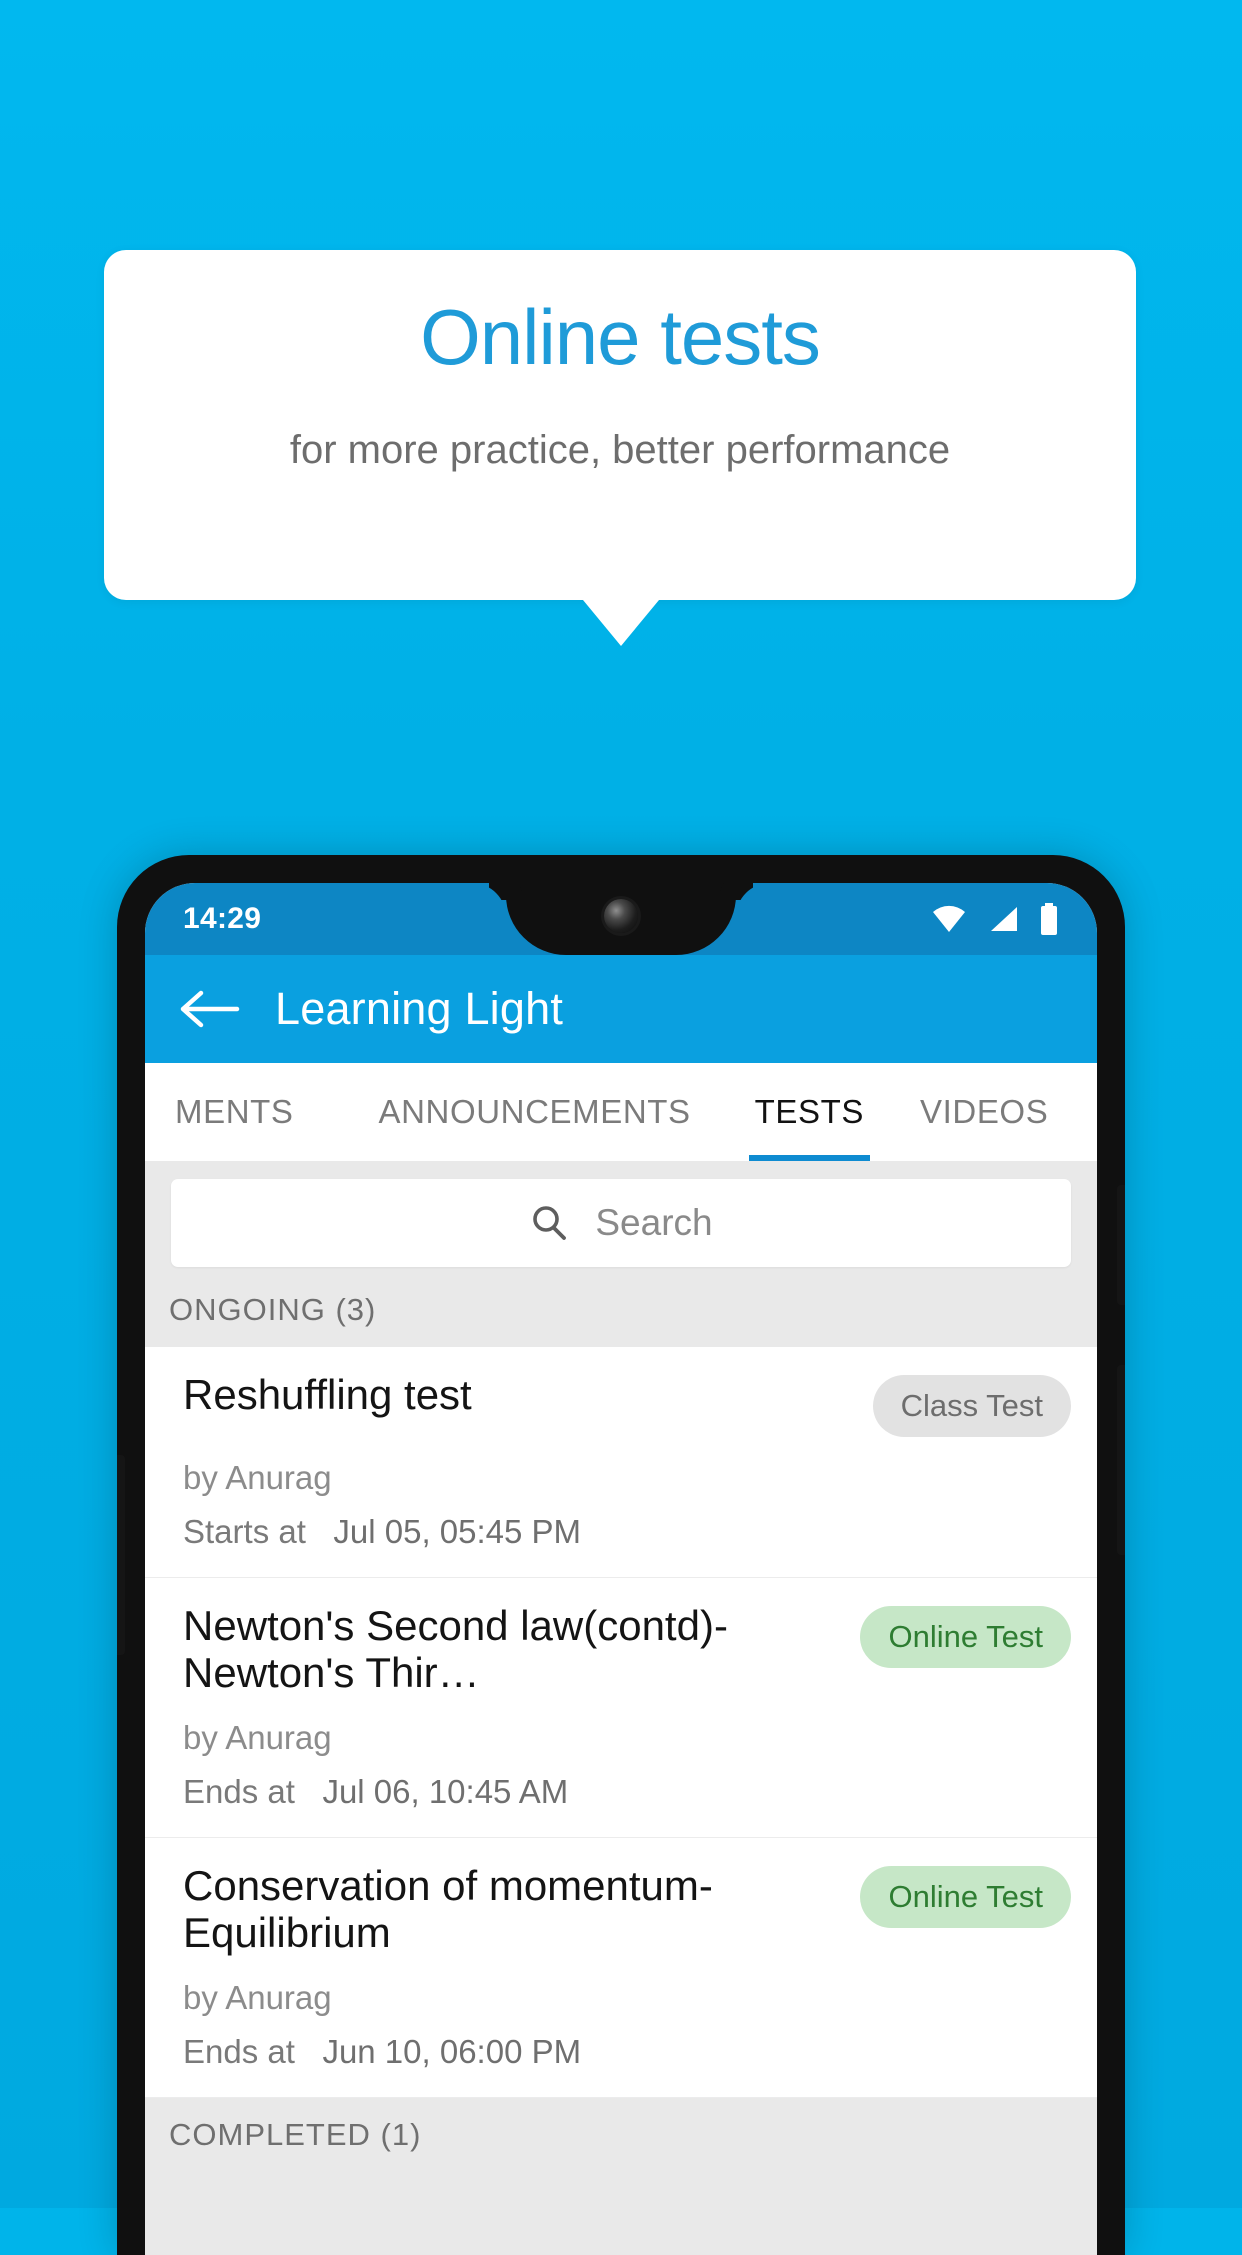 Image resolution: width=1242 pixels, height=2255 pixels. Describe the element at coordinates (121, 1555) in the screenshot. I see `phone-side-button` at that location.